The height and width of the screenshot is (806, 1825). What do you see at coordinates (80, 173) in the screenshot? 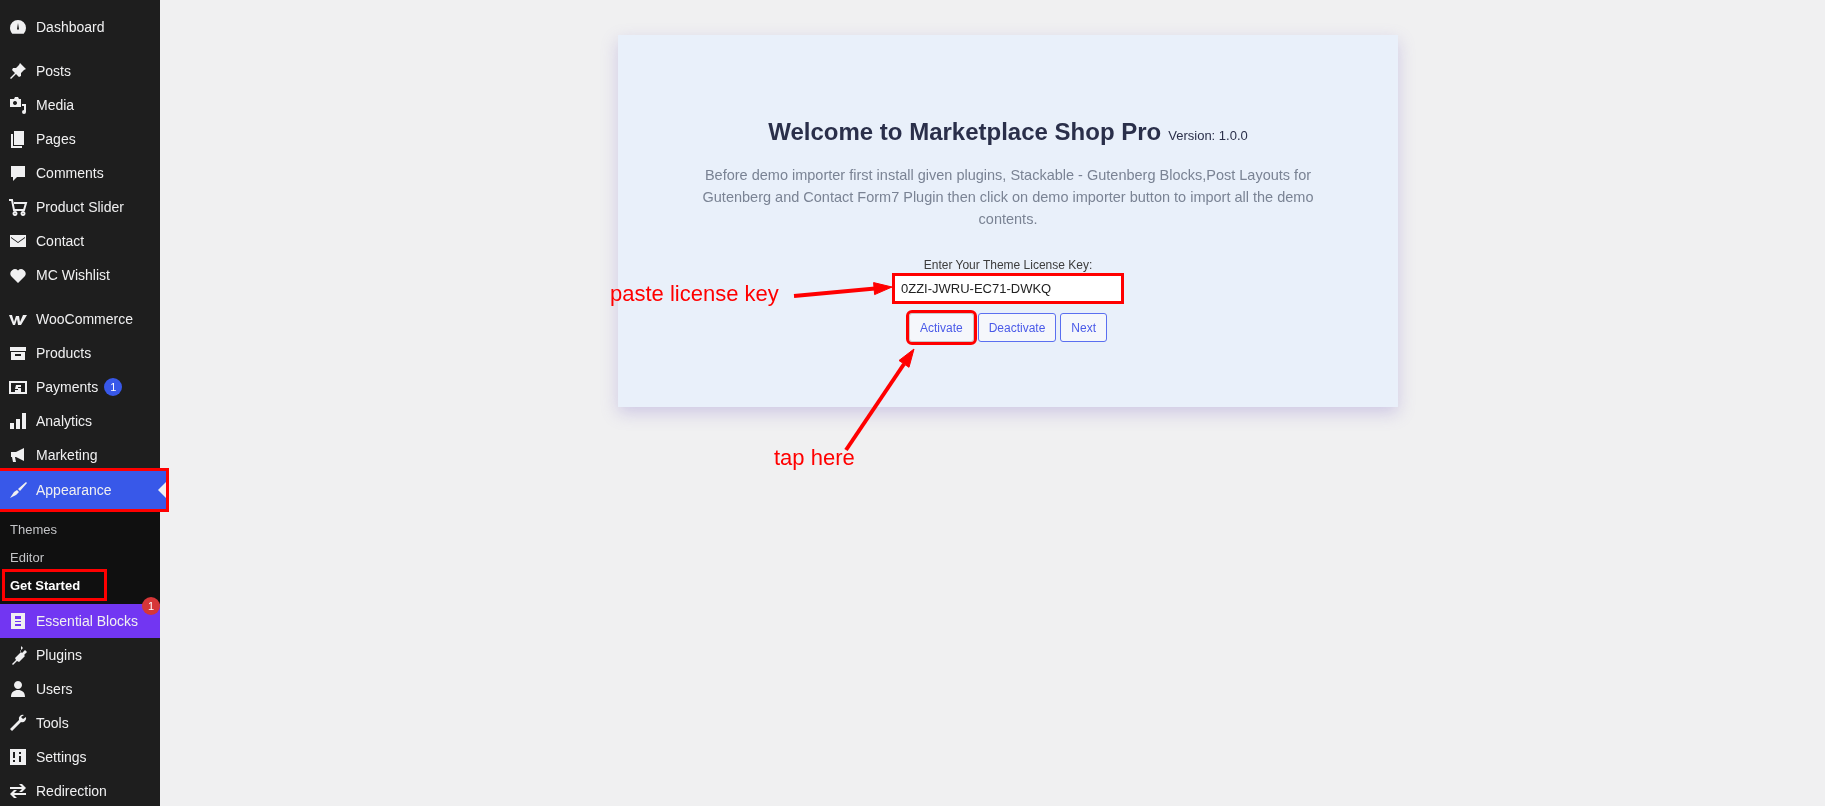
I see `sidebar-item: Comments` at bounding box center [80, 173].